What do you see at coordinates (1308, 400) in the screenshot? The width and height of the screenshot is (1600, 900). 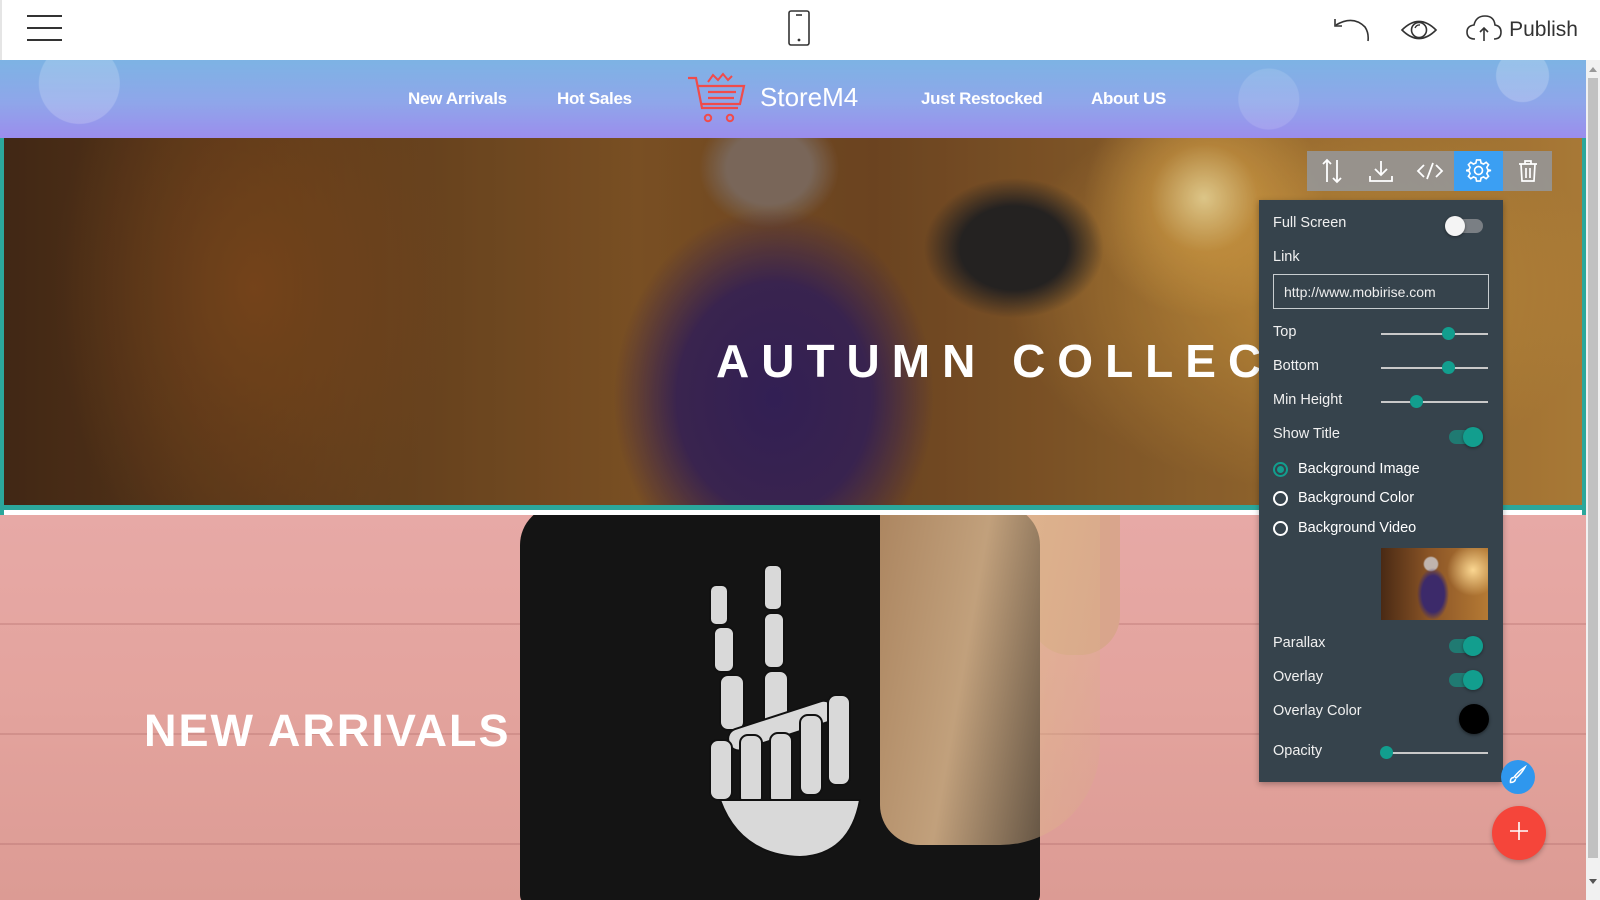 I see `min-height-label: Min Height` at bounding box center [1308, 400].